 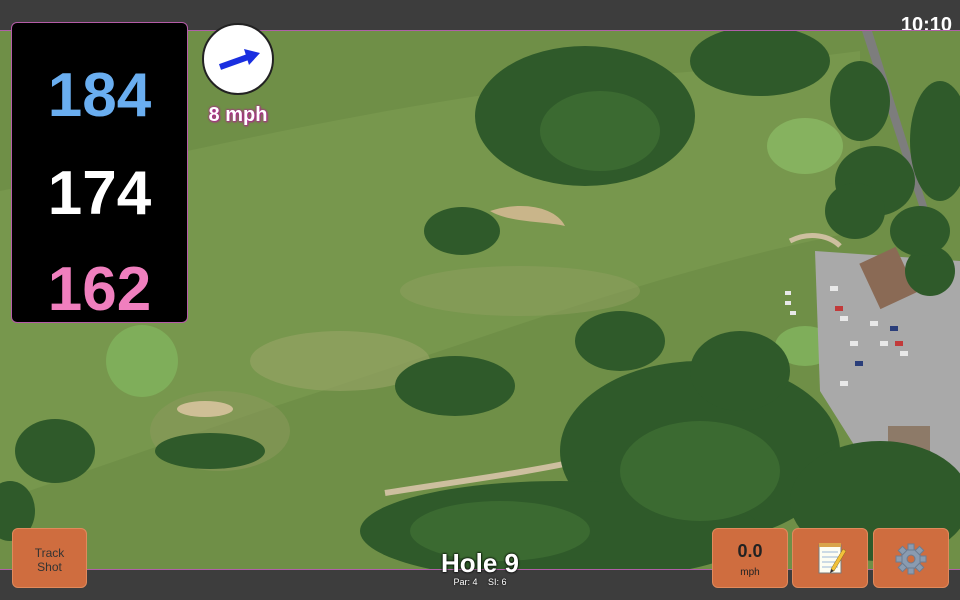 What do you see at coordinates (750, 572) in the screenshot?
I see `speed-unit: mph` at bounding box center [750, 572].